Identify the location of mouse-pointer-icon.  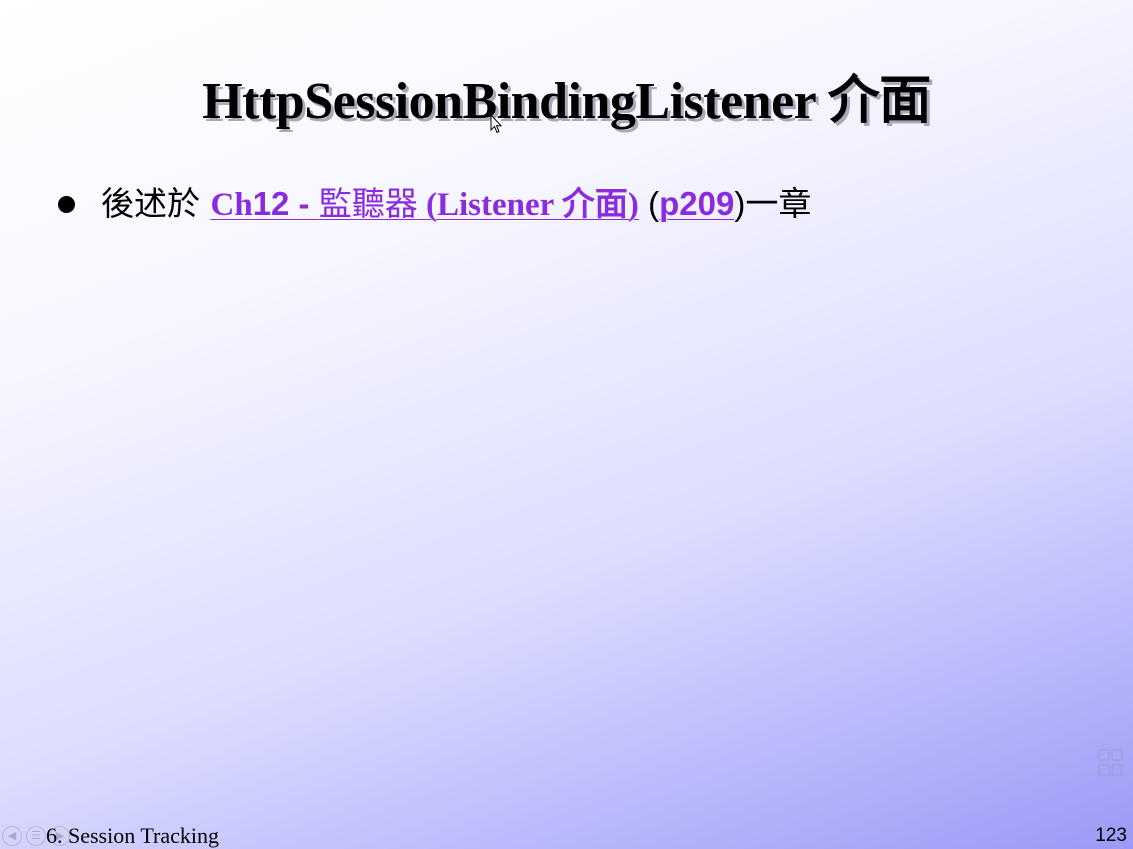
(496, 124).